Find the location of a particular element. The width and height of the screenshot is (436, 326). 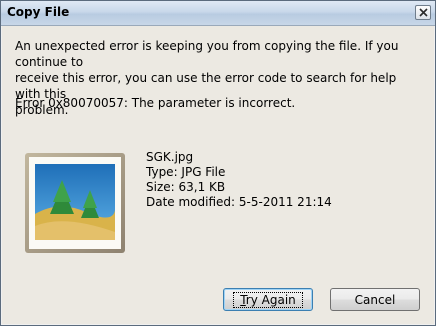

cancel-button: Cancel is located at coordinates (375, 299).